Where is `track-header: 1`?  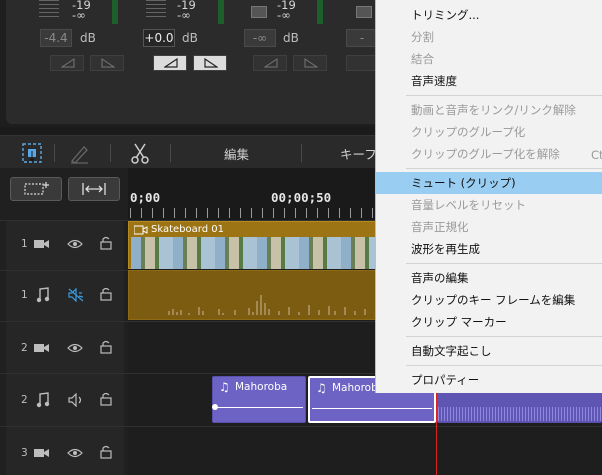
track-header: 1 is located at coordinates (65, 245).